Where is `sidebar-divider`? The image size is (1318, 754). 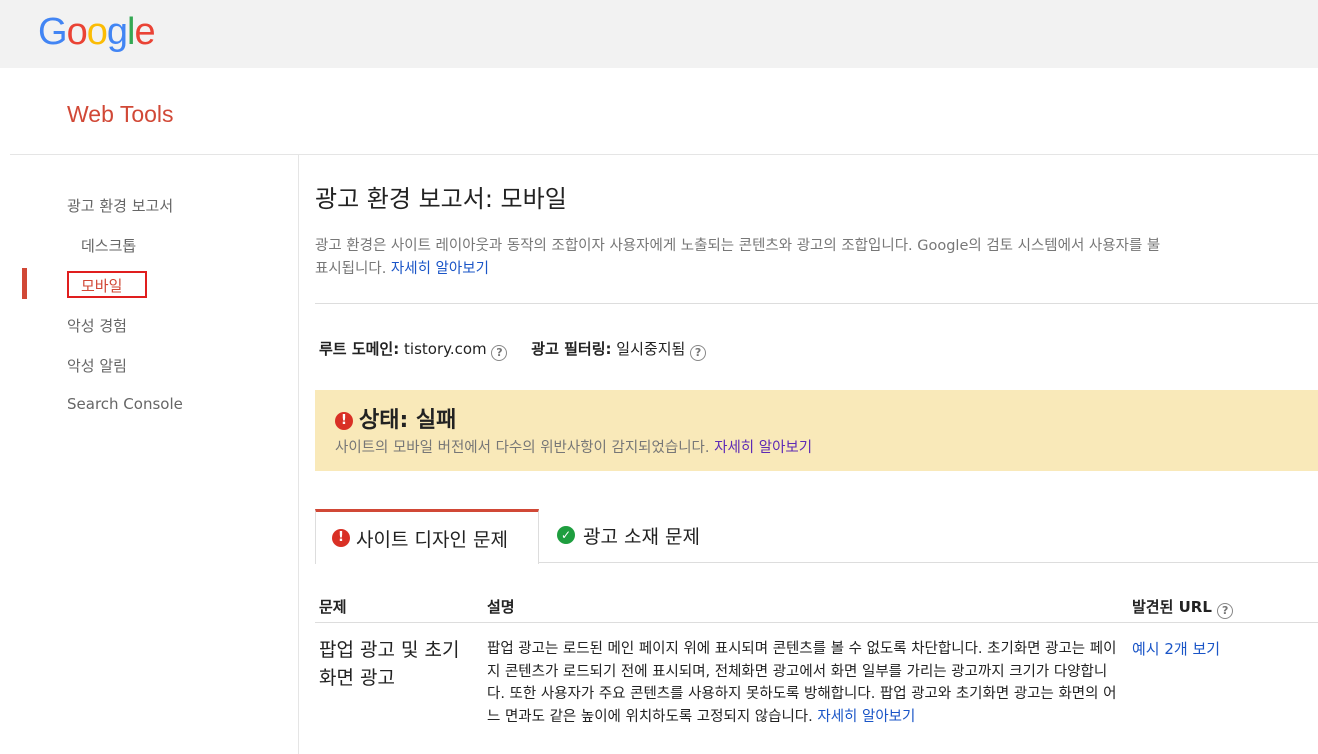
sidebar-divider is located at coordinates (298, 454).